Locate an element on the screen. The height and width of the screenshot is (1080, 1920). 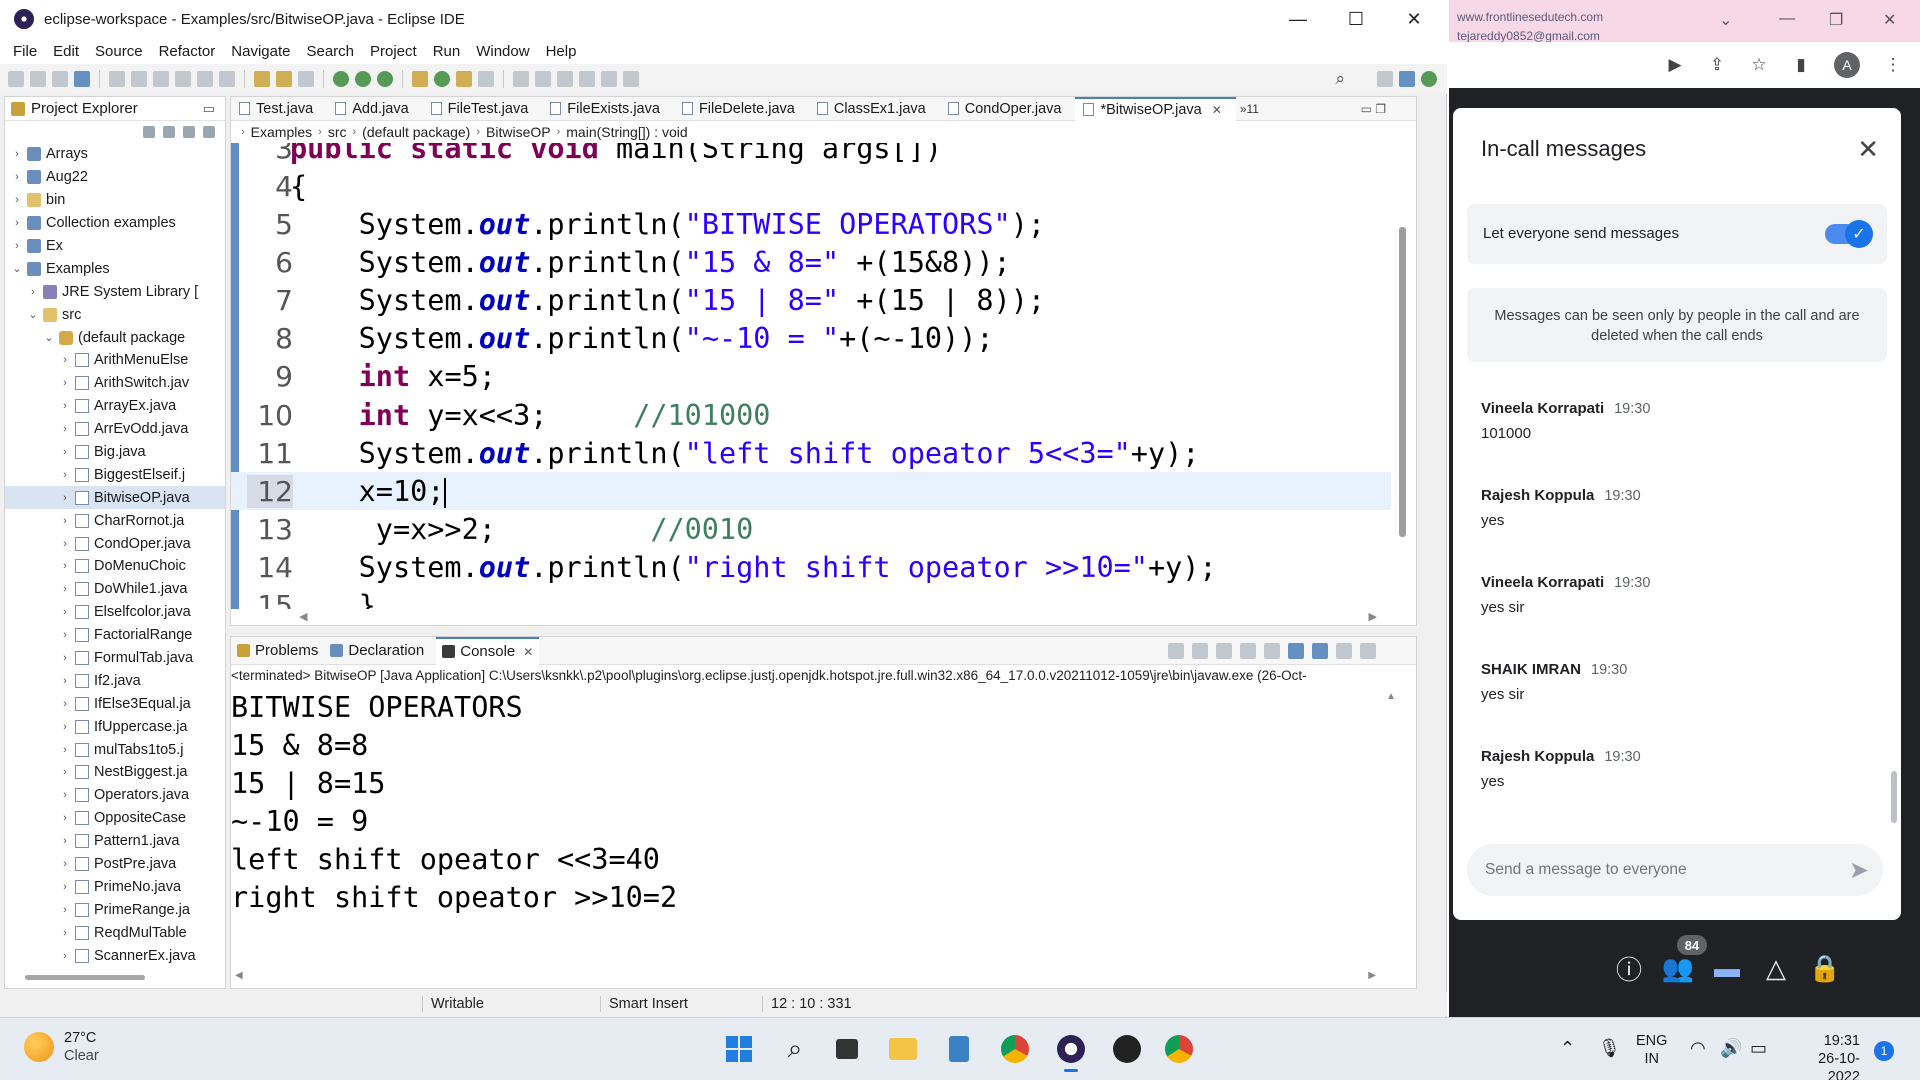
allow-messages-toggle: ✓ is located at coordinates (1849, 234).